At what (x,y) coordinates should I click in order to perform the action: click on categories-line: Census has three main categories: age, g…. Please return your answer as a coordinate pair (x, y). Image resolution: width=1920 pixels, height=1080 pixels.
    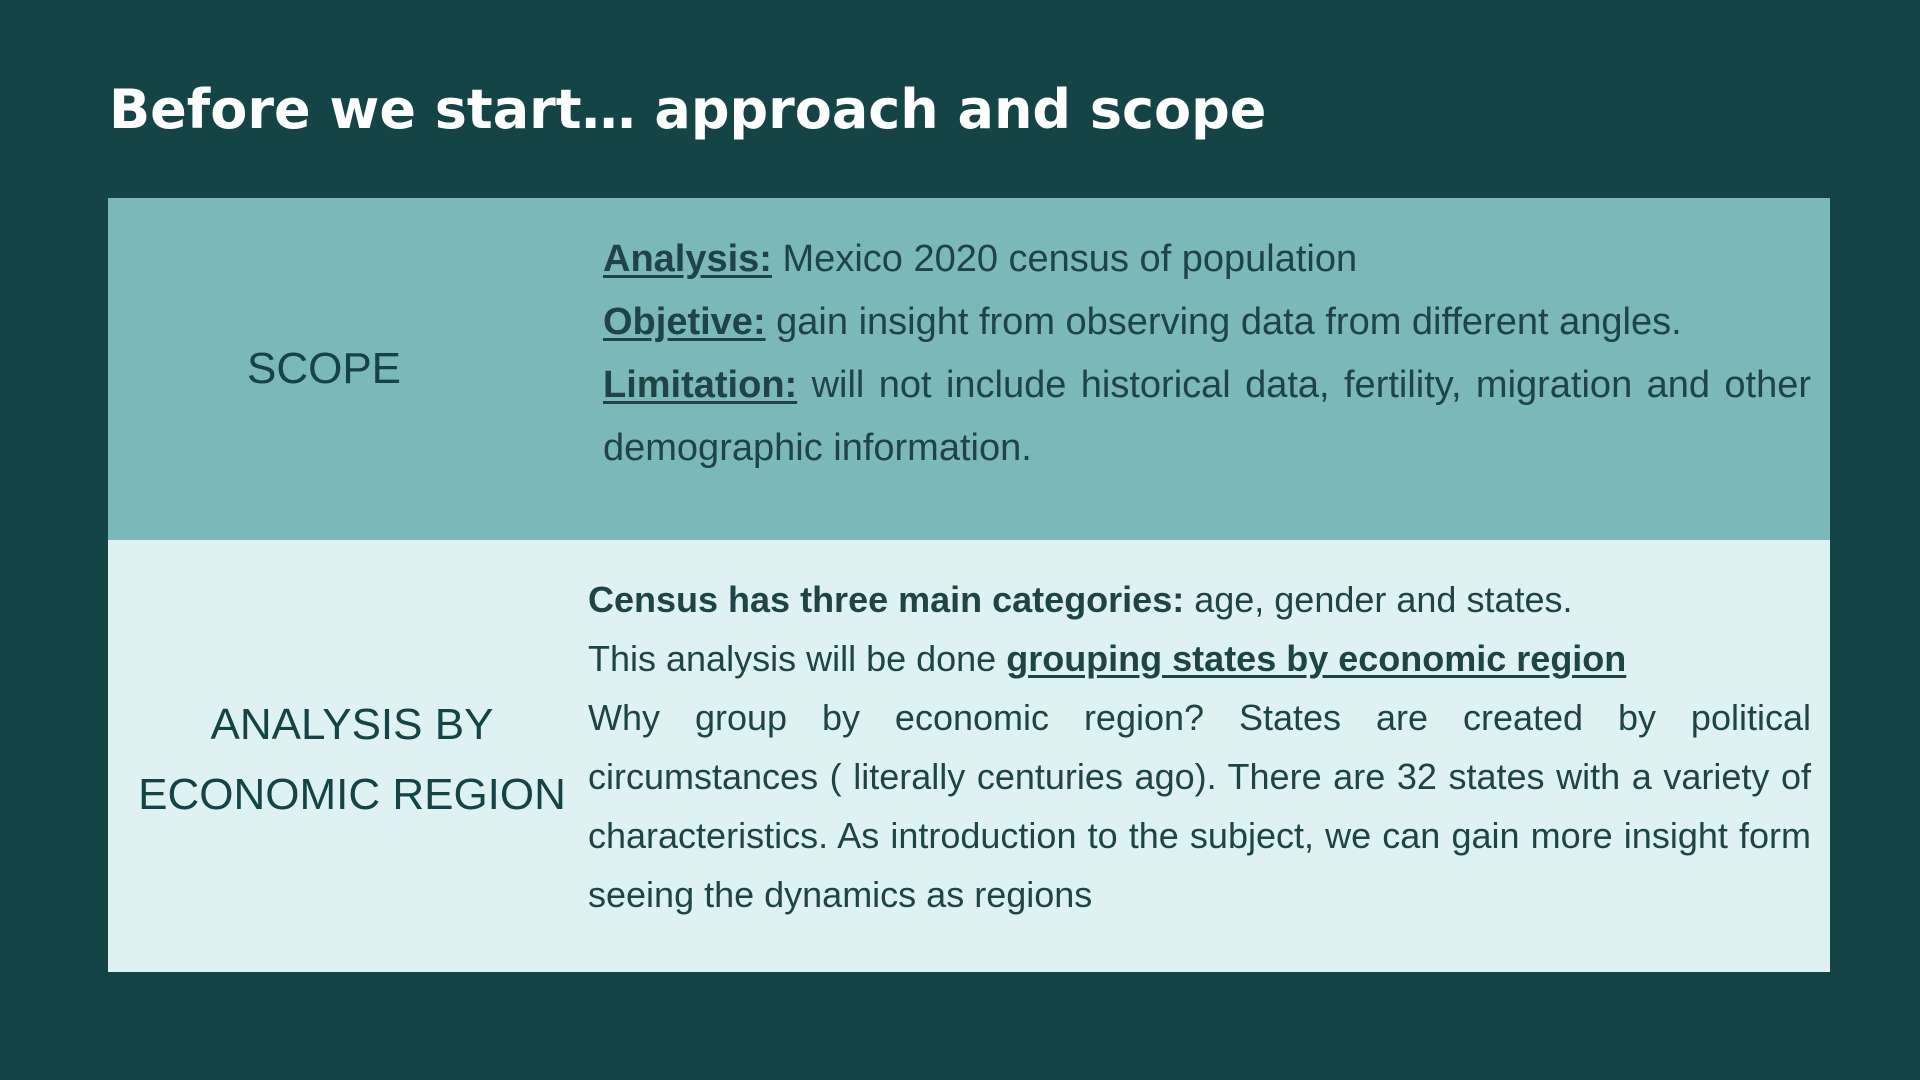
    Looking at the image, I should click on (1199, 599).